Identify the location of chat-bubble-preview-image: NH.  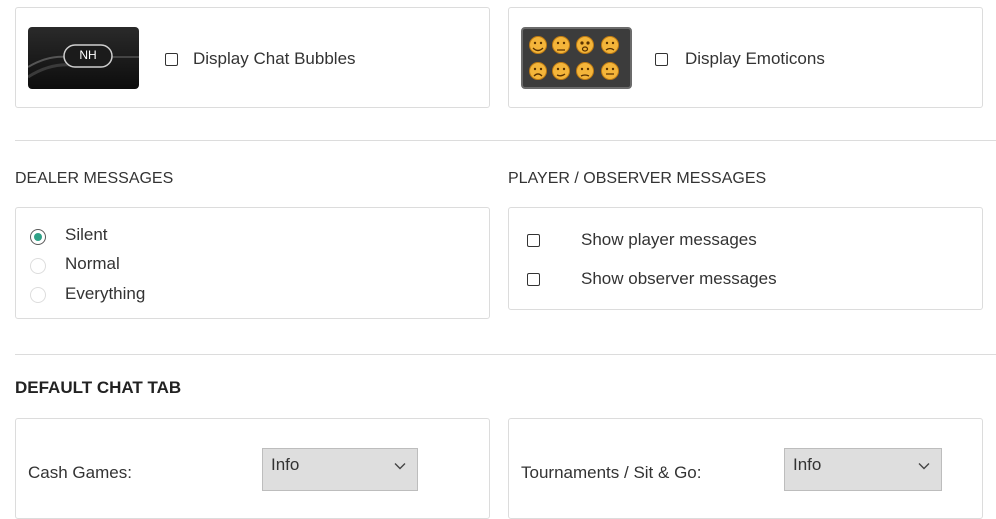
(83, 58).